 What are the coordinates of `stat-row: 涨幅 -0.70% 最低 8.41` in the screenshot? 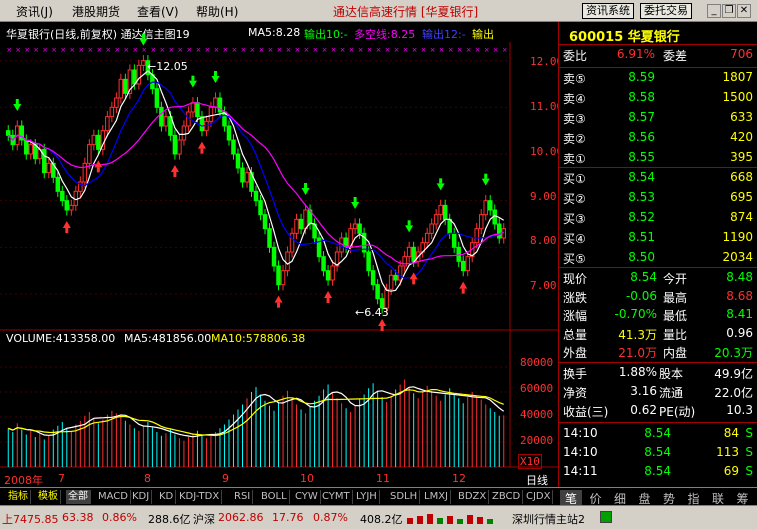 It's located at (658, 316).